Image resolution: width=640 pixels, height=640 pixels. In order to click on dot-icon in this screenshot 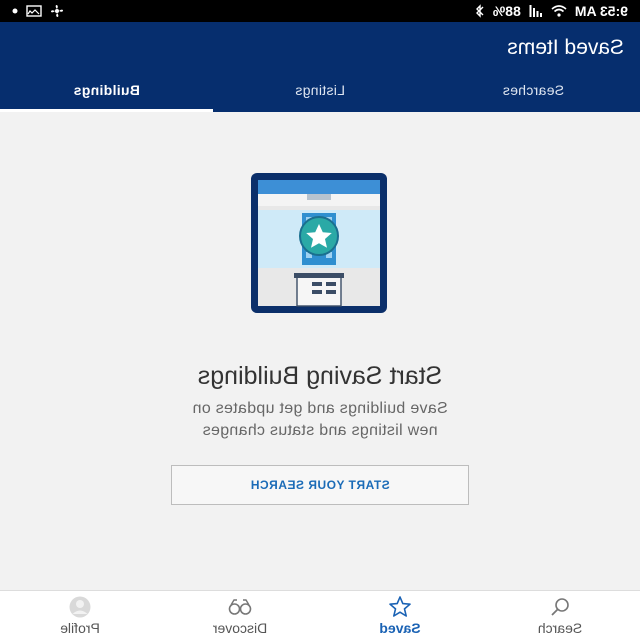, I will do `click(15, 11)`.